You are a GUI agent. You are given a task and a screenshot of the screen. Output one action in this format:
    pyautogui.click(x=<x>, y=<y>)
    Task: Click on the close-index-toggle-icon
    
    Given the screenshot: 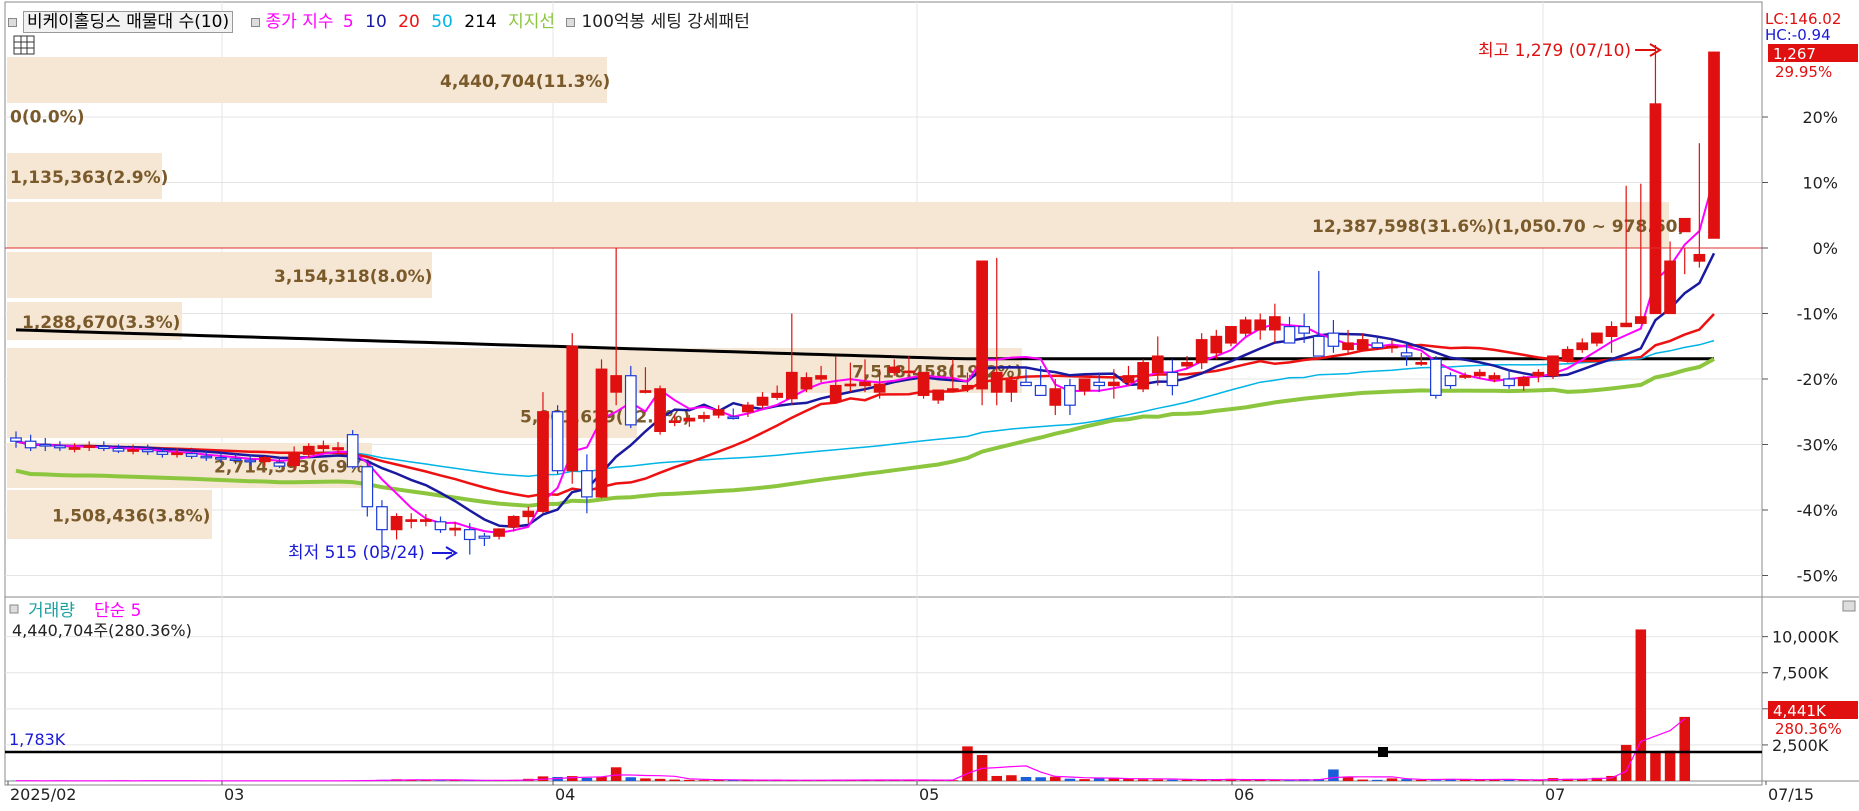 What is the action you would take?
    pyautogui.click(x=255, y=22)
    